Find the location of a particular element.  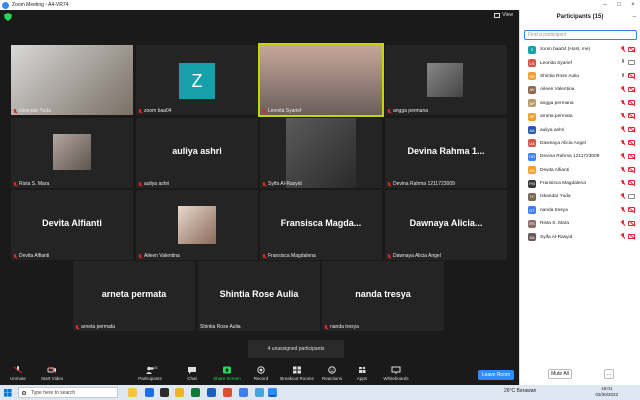

participant-video-tile: angga permana is located at coordinates (446, 80).